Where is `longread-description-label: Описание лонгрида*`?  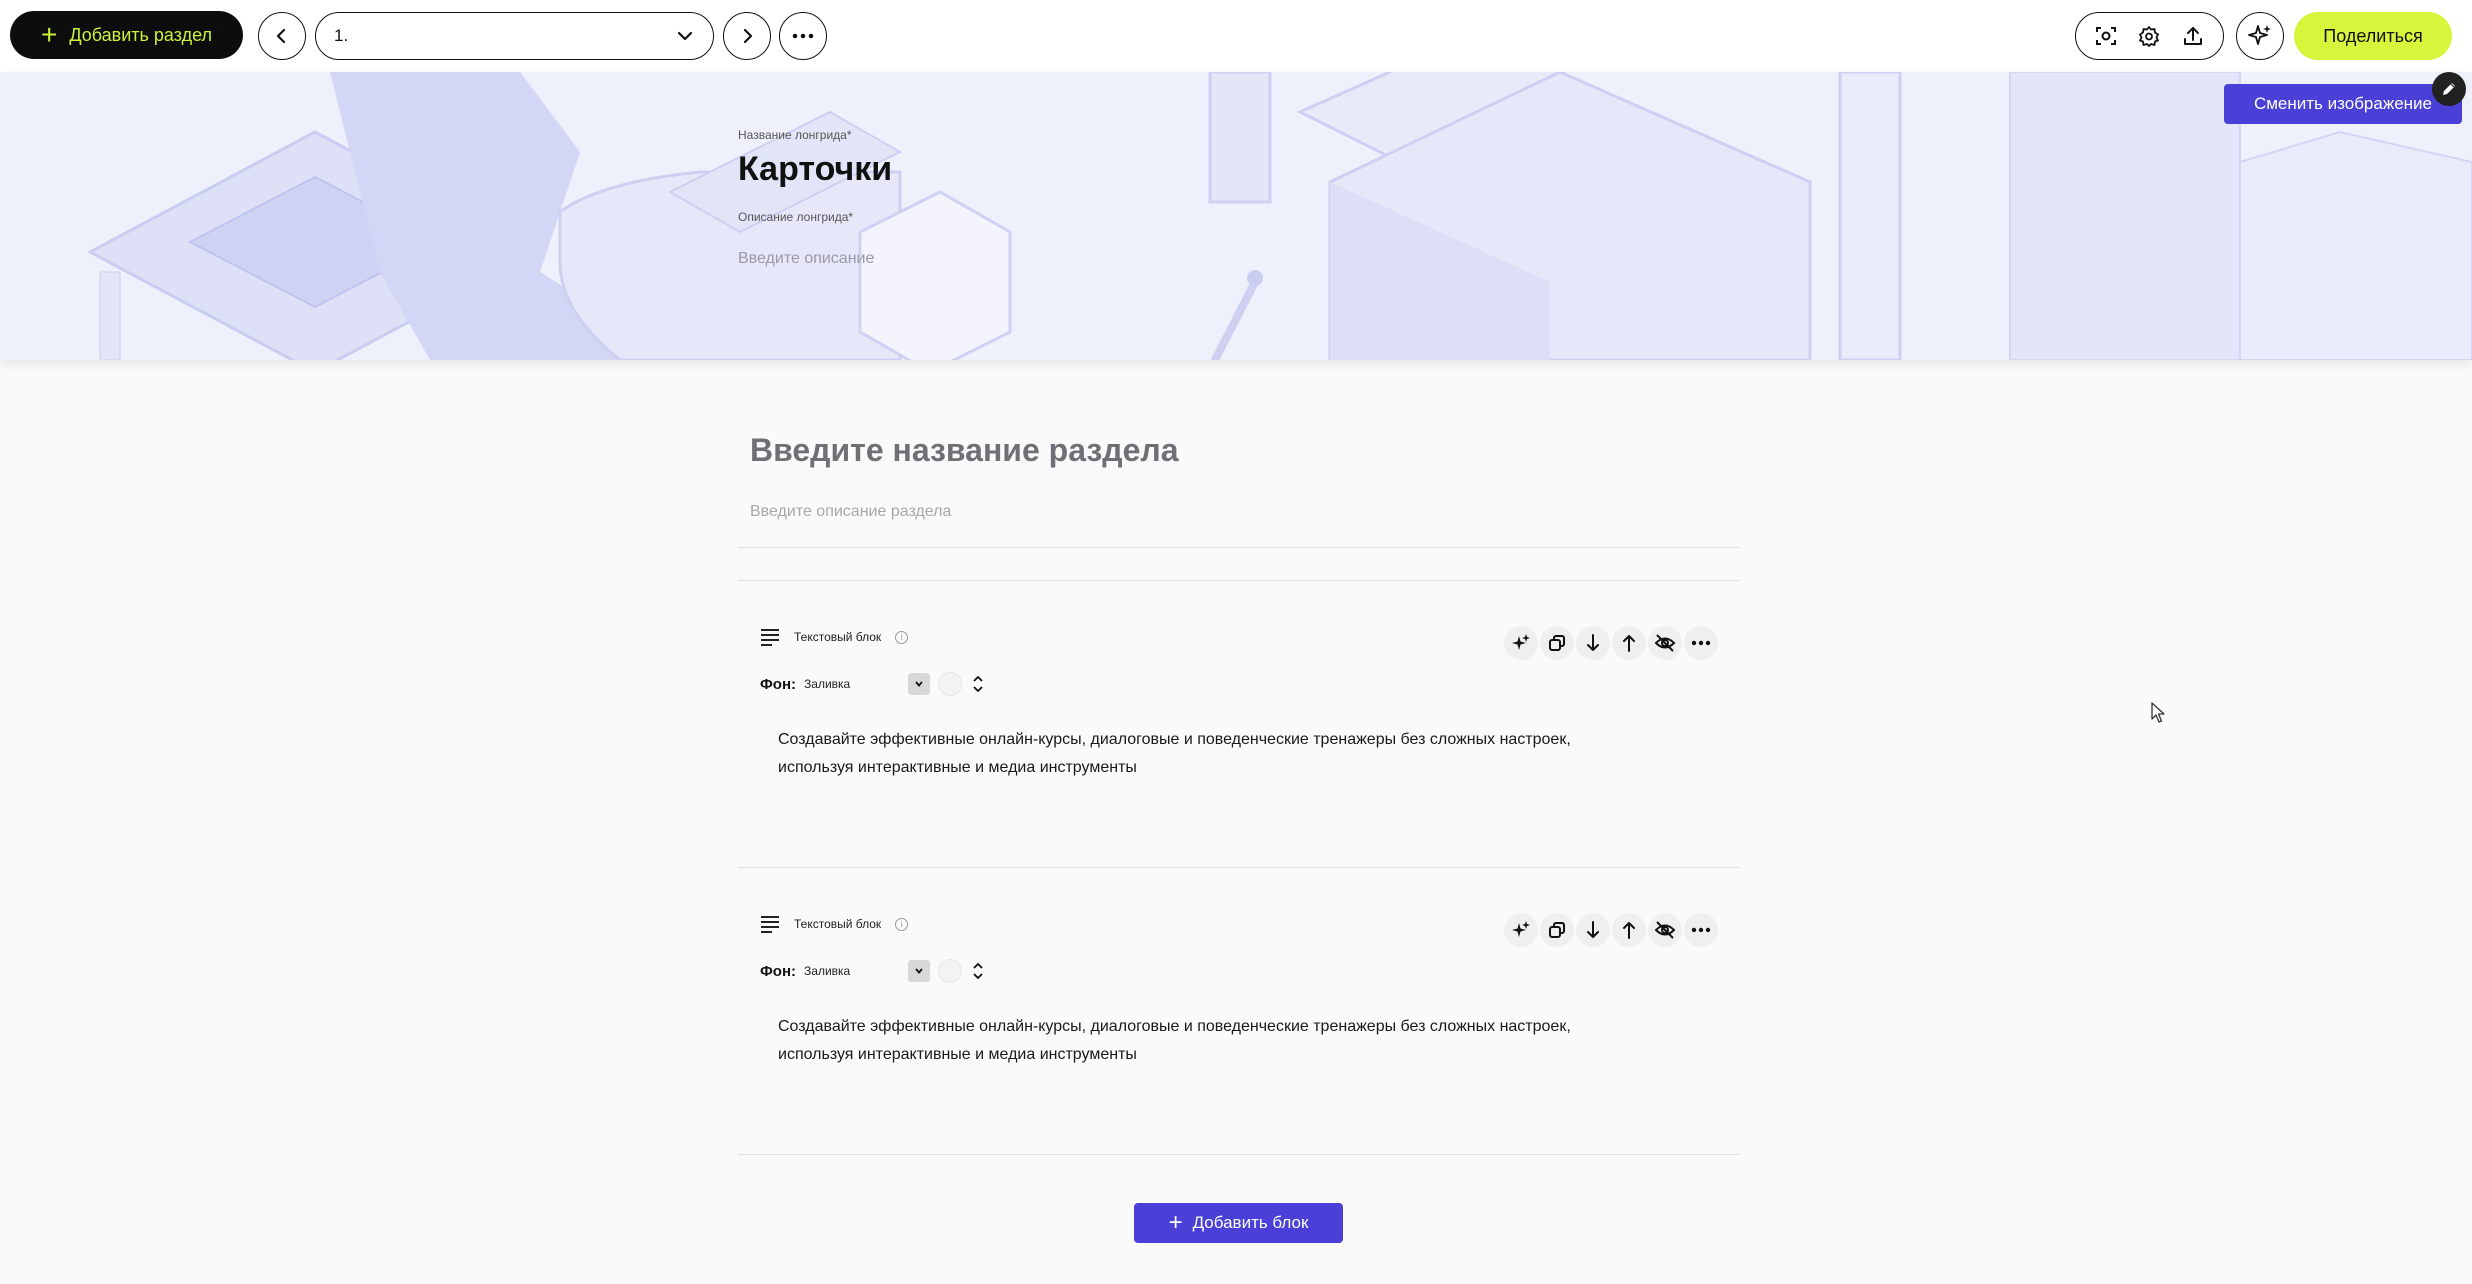
longread-description-label: Описание лонгрида* is located at coordinates (796, 217).